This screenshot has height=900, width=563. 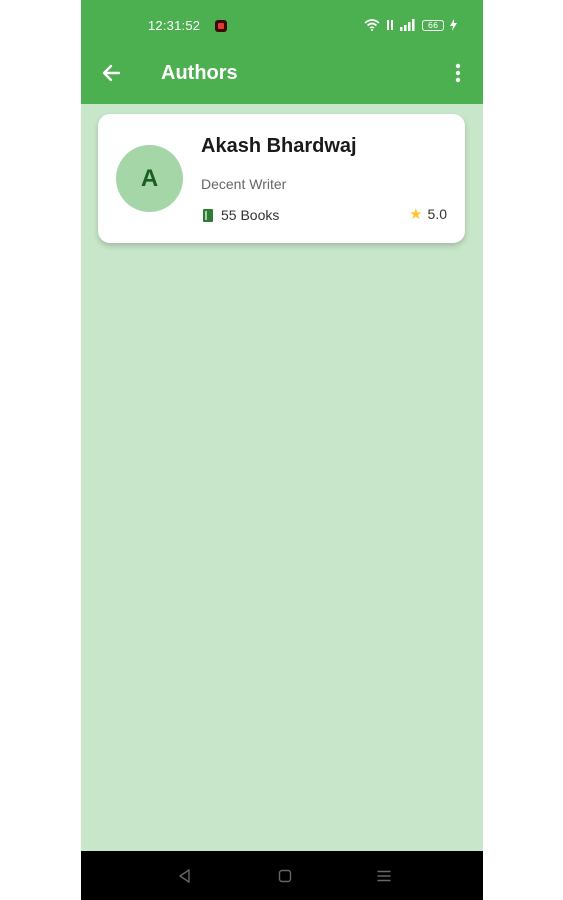 What do you see at coordinates (372, 25) in the screenshot?
I see `wifi-icon` at bounding box center [372, 25].